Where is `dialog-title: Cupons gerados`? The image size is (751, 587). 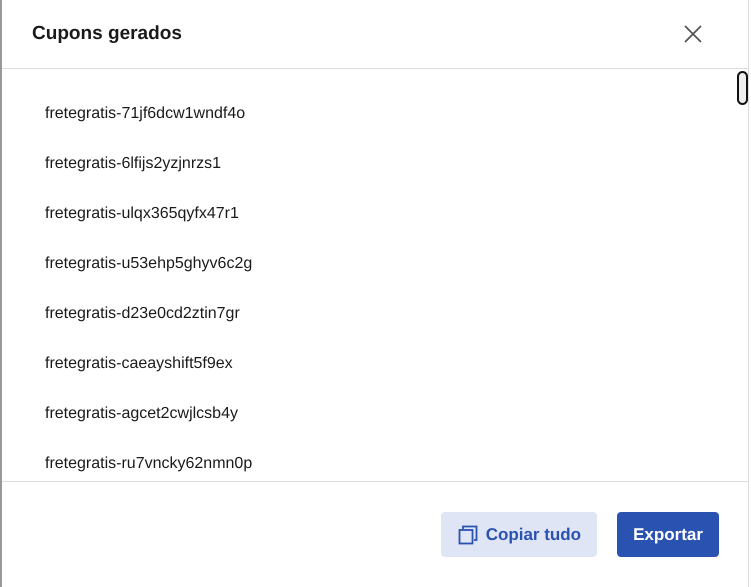 dialog-title: Cupons gerados is located at coordinates (107, 34).